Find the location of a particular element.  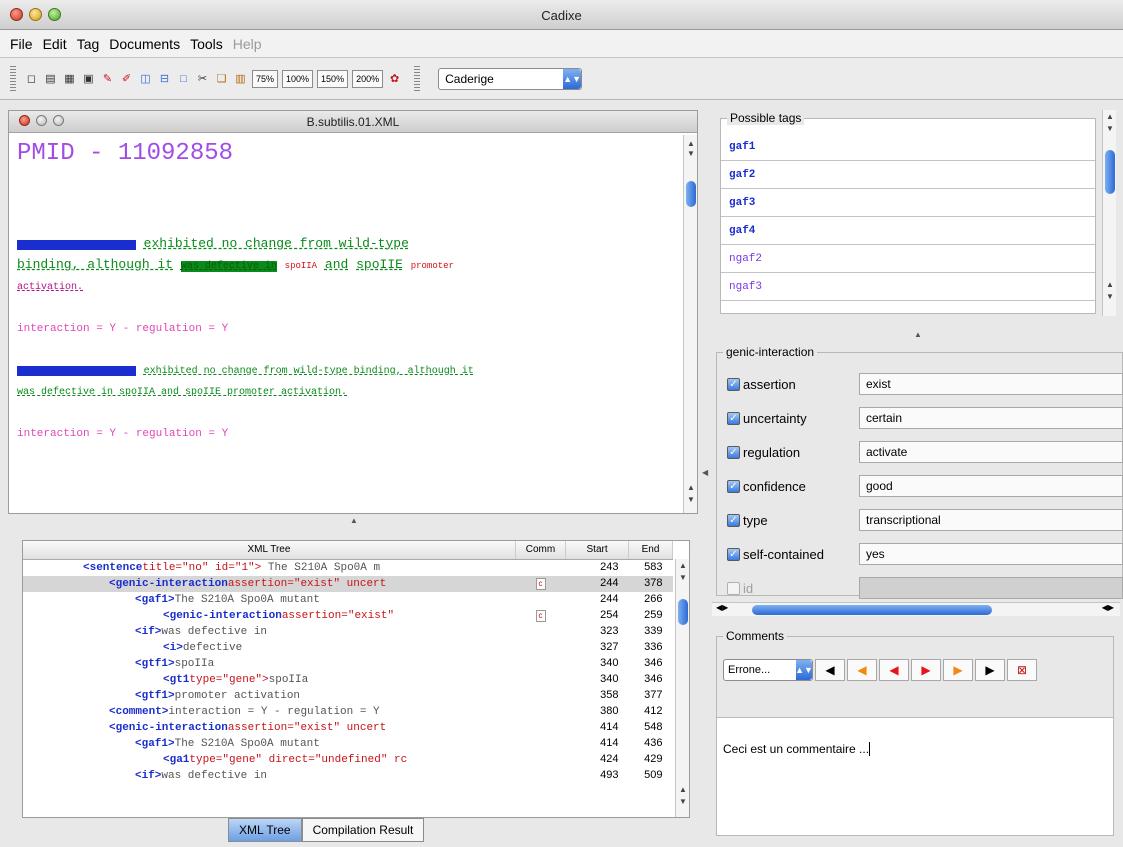

annotate-icon: ✎ is located at coordinates (107, 79).